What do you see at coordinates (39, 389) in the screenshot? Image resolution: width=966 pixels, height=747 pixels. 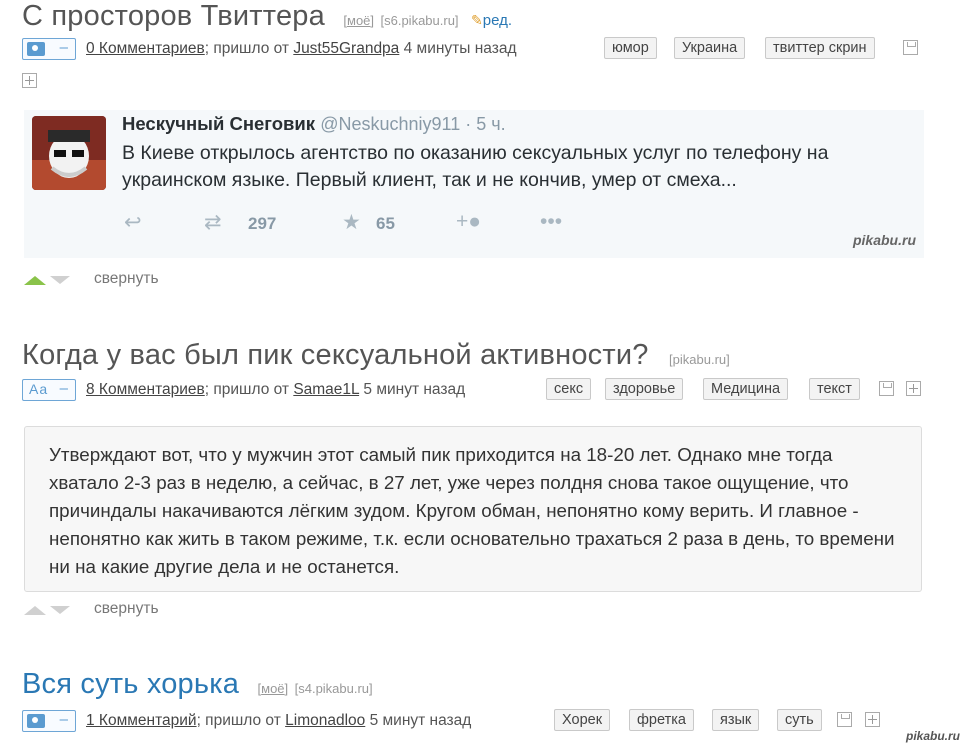 I see `text-icon: Aa` at bounding box center [39, 389].